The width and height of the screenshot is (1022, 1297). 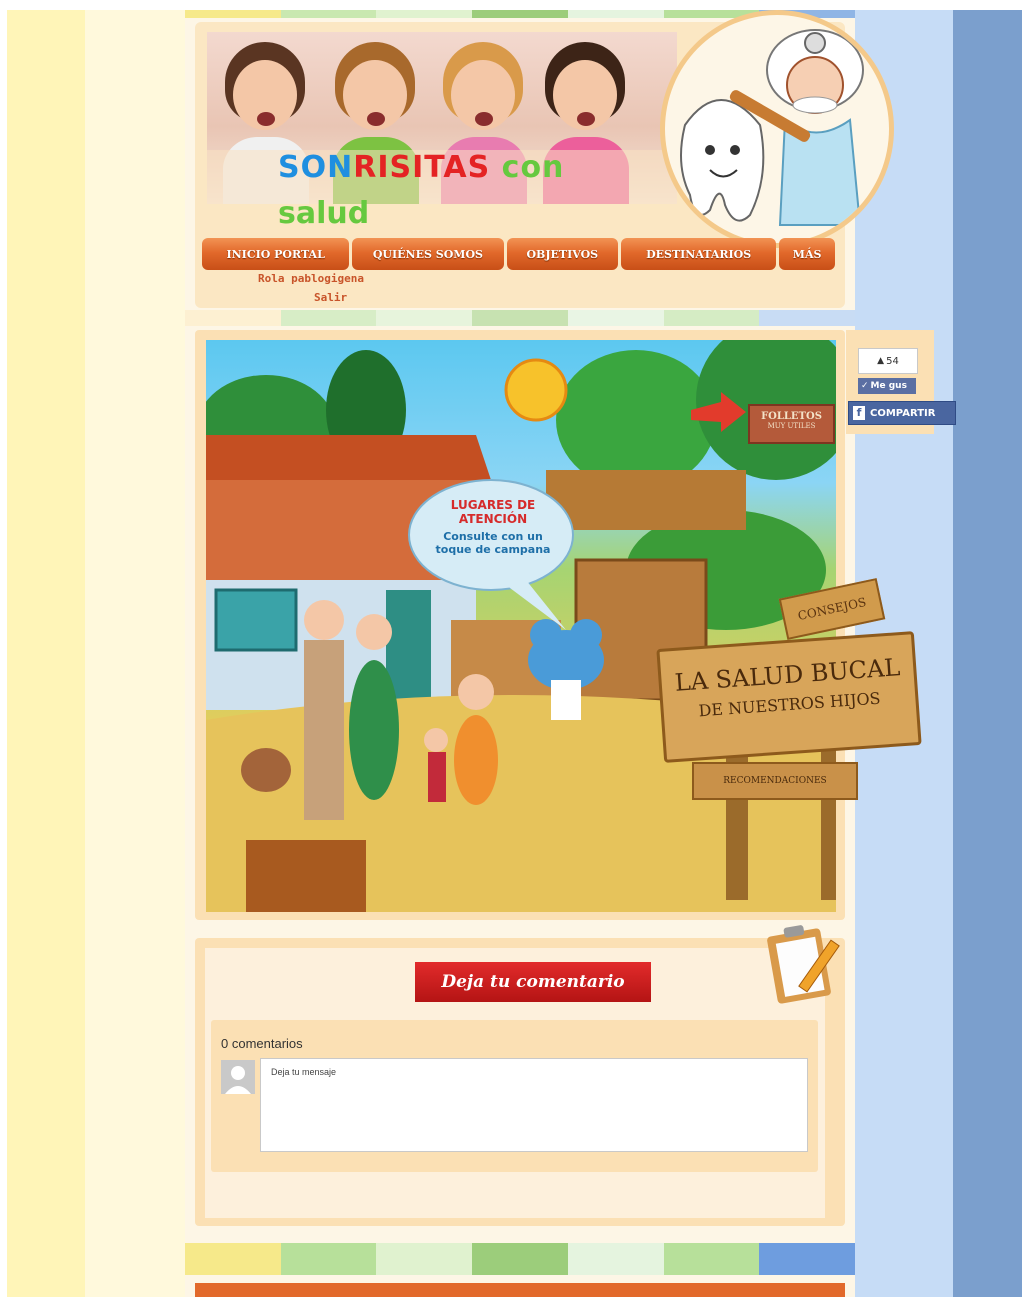 What do you see at coordinates (520, 1259) in the screenshot?
I see `color-strip-bottom` at bounding box center [520, 1259].